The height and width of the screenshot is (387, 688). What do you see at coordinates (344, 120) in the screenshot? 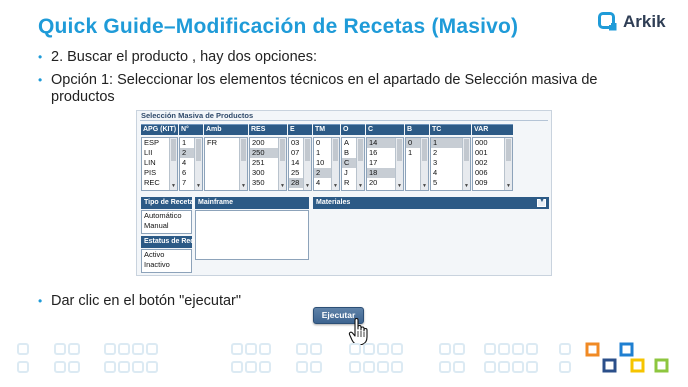
I see `panel-divider` at bounding box center [344, 120].